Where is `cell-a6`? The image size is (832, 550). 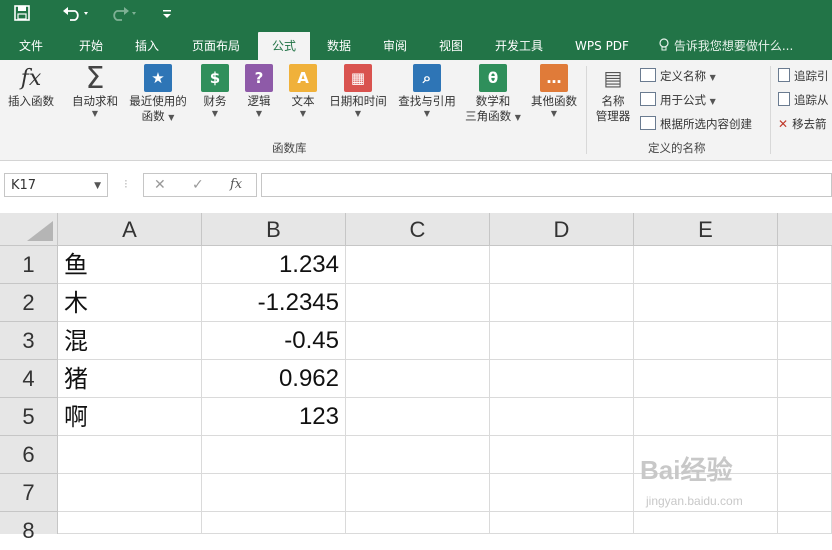 cell-a6 is located at coordinates (130, 455).